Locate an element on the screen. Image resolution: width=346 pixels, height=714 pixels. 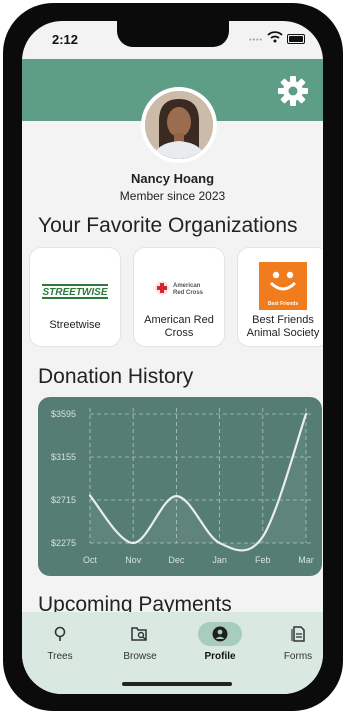
notch is located at coordinates (173, 34).